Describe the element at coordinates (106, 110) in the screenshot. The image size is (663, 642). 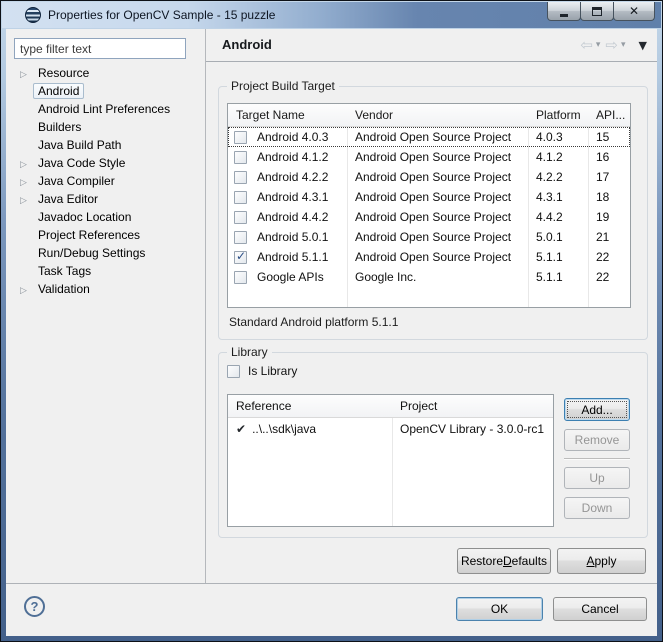
I see `sidebar-item-android-lint-preferences: ▷ Android Lint Preferences` at that location.